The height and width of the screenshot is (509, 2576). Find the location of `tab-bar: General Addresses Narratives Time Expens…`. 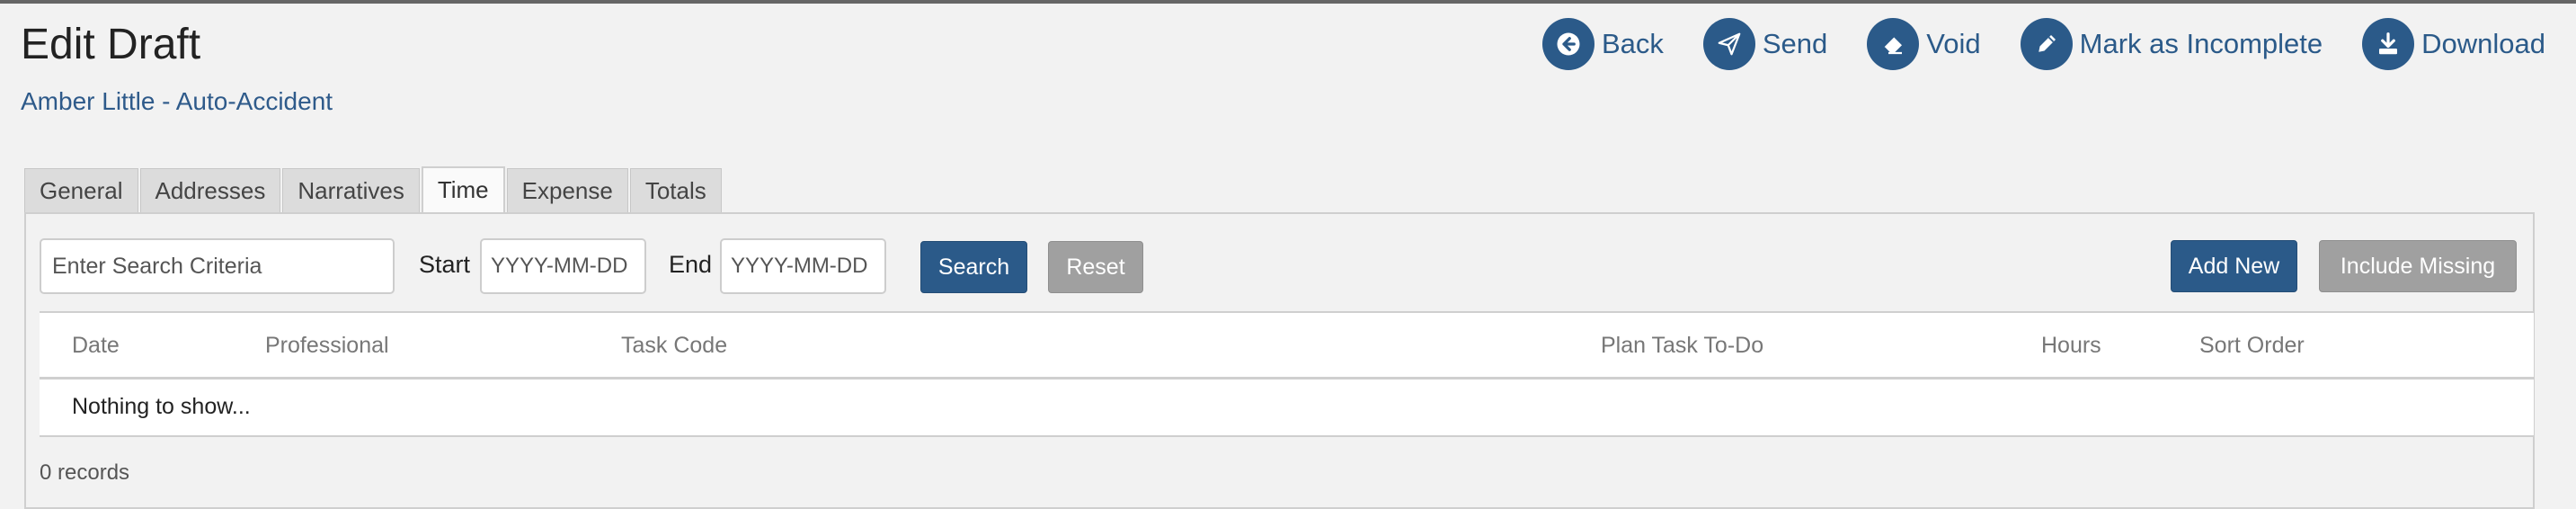

tab-bar: General Addresses Narratives Time Expens… is located at coordinates (374, 189).